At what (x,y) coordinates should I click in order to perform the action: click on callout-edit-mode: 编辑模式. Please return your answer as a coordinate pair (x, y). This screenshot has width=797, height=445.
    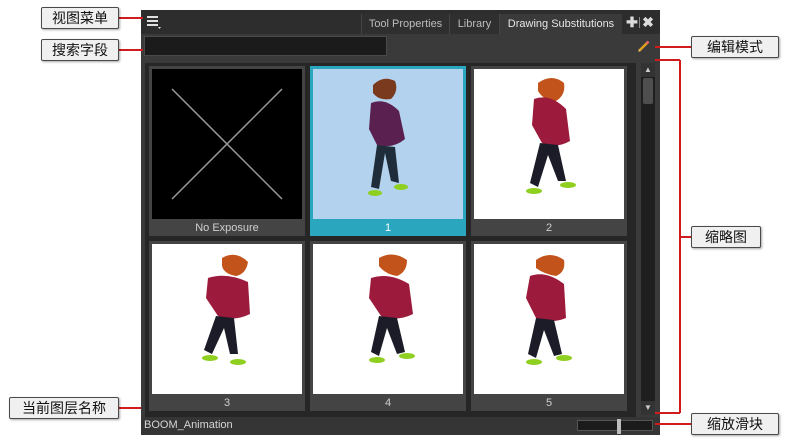
    Looking at the image, I should click on (735, 47).